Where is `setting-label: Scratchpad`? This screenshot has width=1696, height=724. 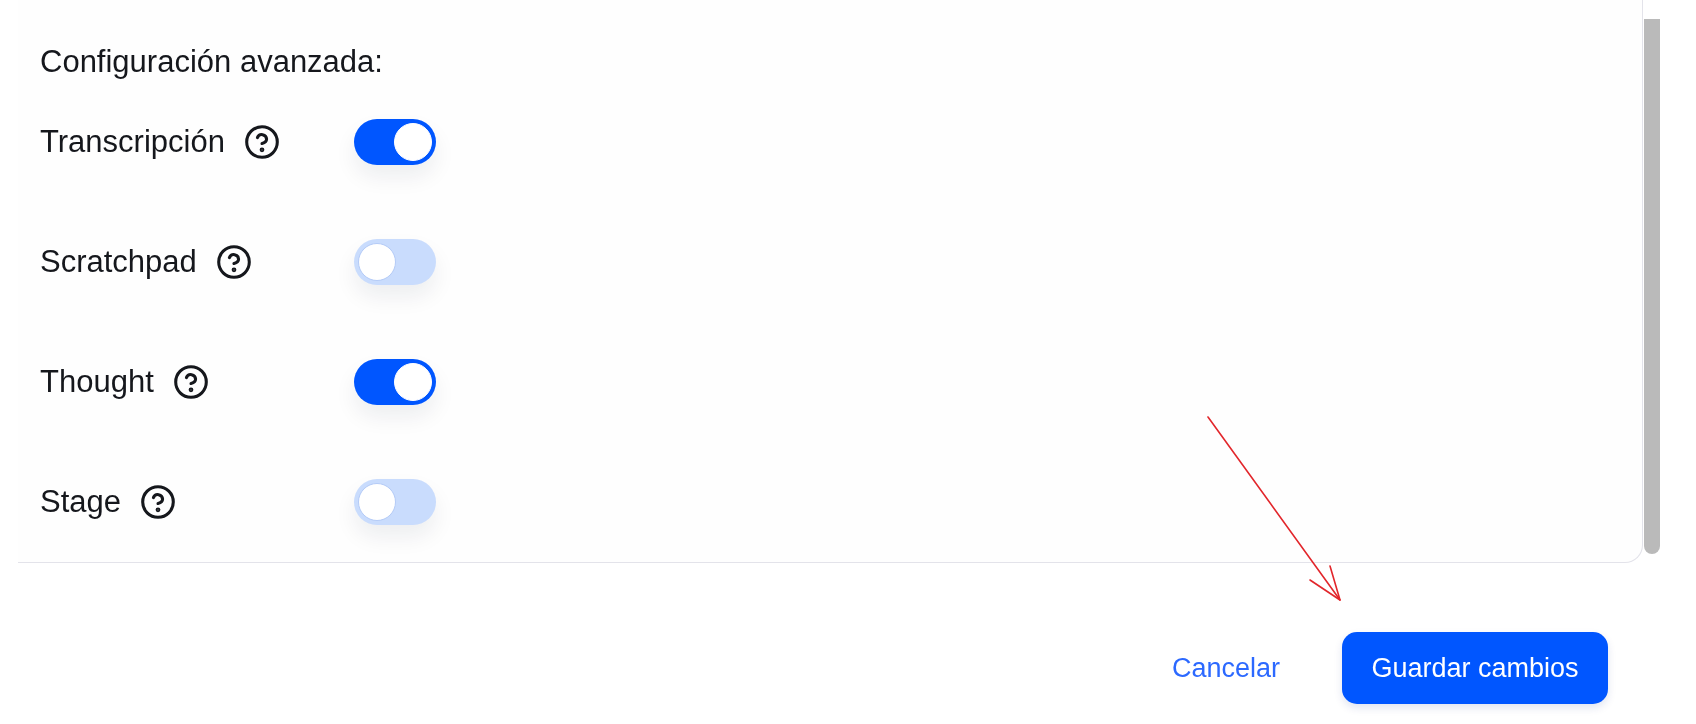 setting-label: Scratchpad is located at coordinates (118, 262).